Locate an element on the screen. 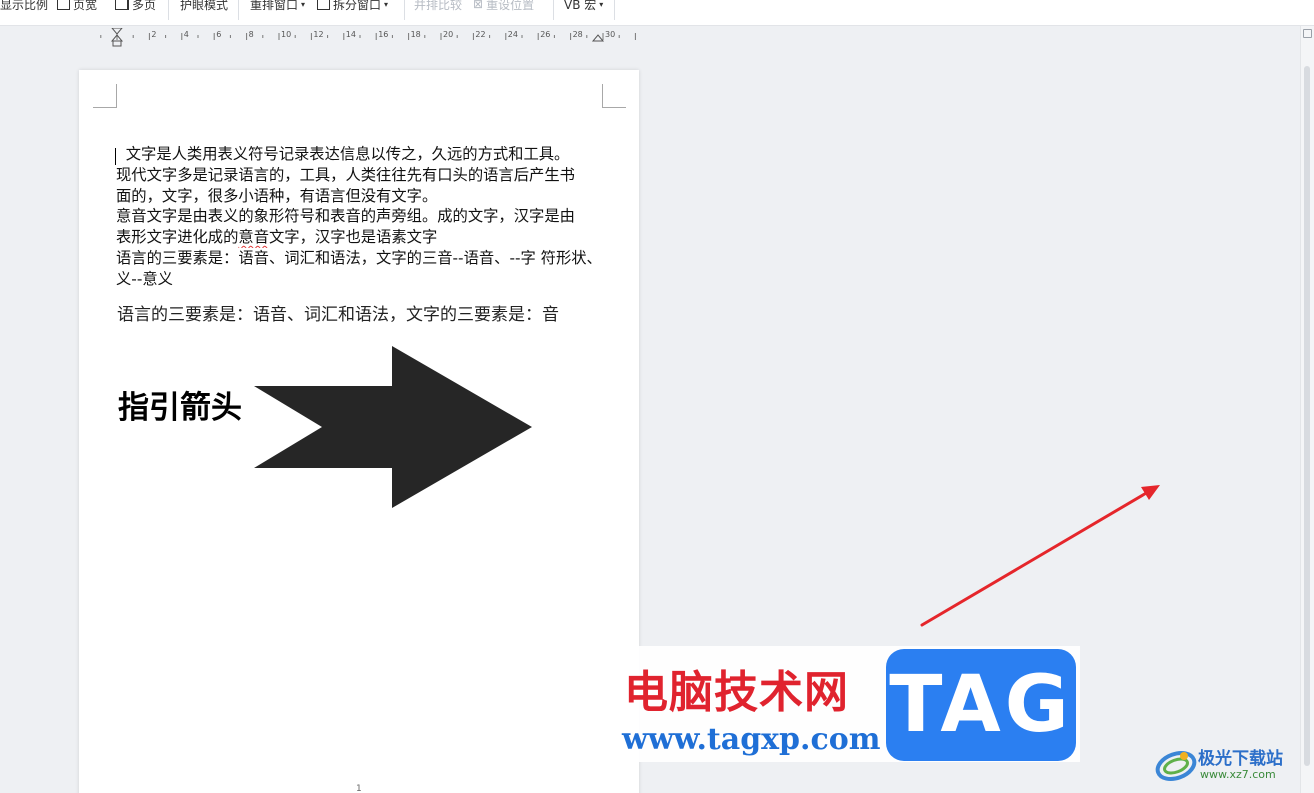 This screenshot has width=1314, height=793. text-line-6: 语言的三要素是：语音、词汇和语法，文字的三音--语音、--字 符形状、 is located at coordinates (359, 257).